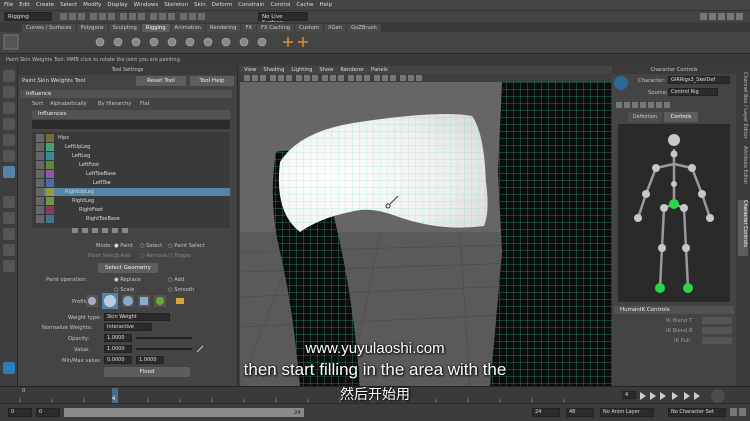 This screenshot has height=421, width=750. I want to click on paint-select-add: ○ Add, so click(122, 256).